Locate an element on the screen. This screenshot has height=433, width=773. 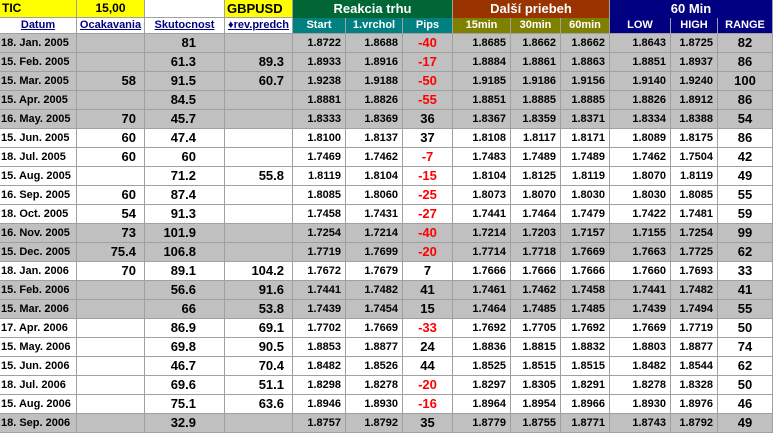
cell-range: 41 is located at coordinates (745, 290).